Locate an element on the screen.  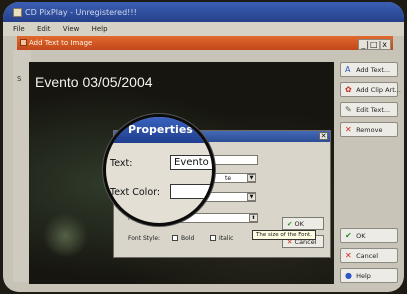
menu-edit: Edit is located at coordinates (44, 29).